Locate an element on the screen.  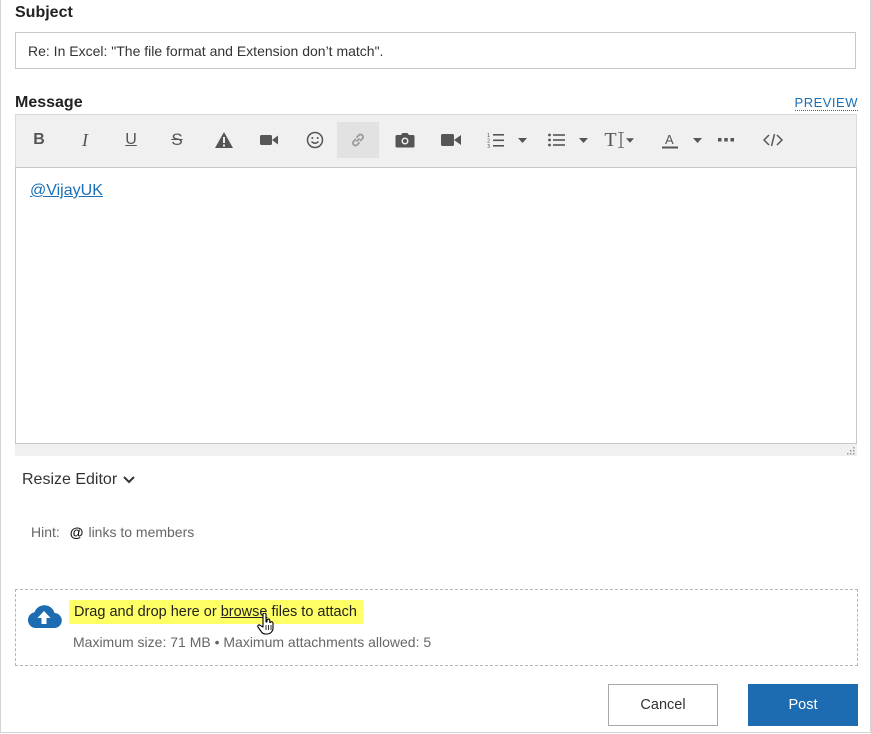
bulleted-list-button is located at coordinates (557, 140).